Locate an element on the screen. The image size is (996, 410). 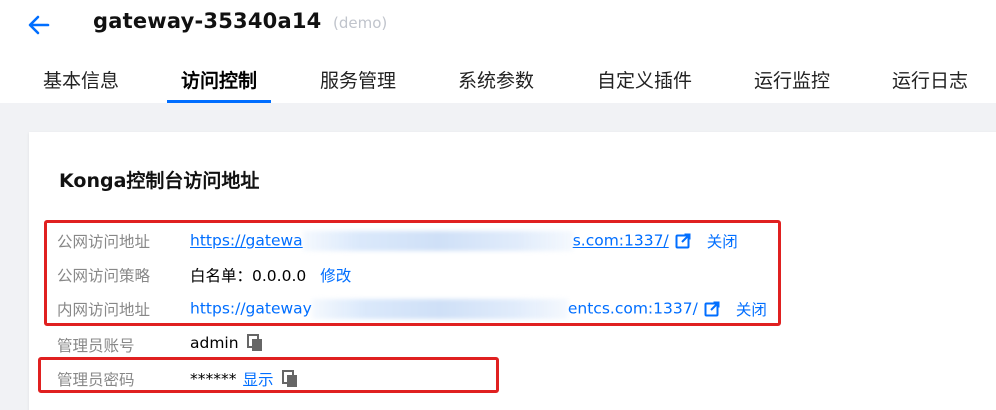
whitelist-value: 白名单：0.0.0.0 is located at coordinates (248, 276).